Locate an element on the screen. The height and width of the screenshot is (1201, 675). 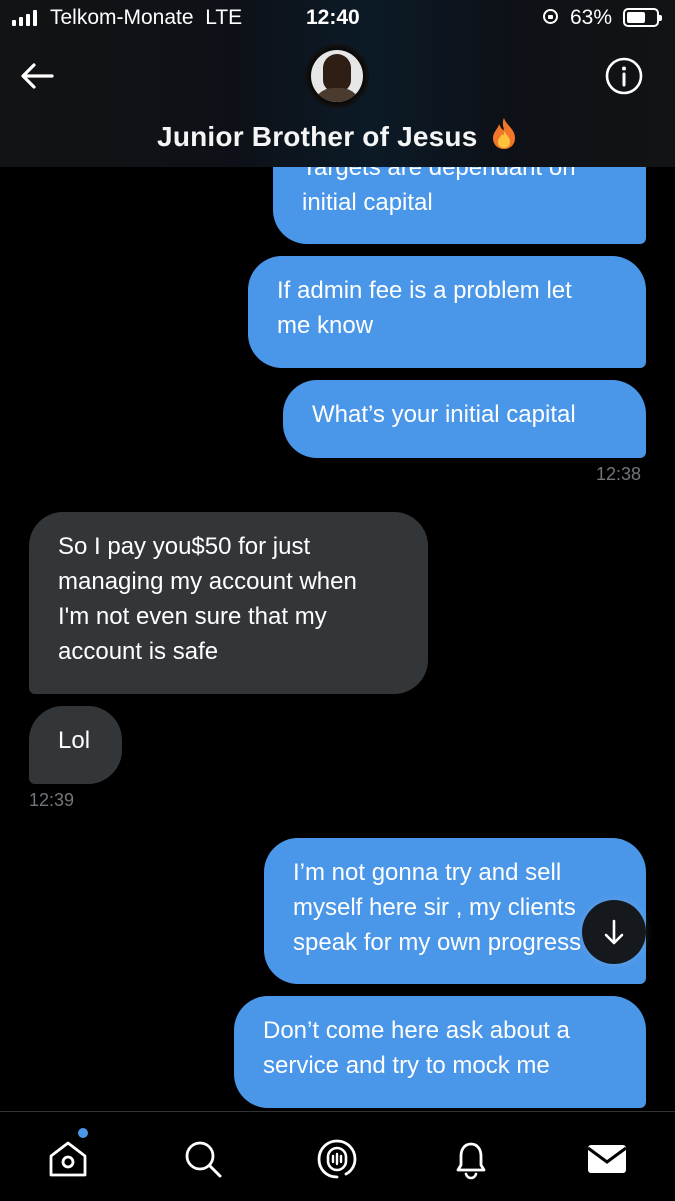
search-icon is located at coordinates (203, 1159).